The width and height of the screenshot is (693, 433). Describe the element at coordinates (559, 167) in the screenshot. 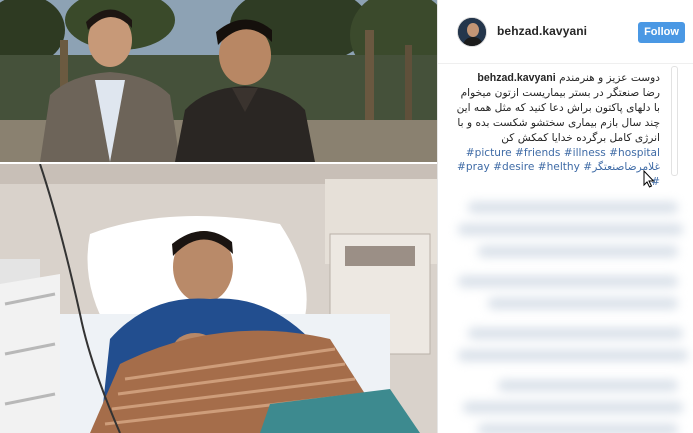

I see `hashtag-link: #helthy` at that location.